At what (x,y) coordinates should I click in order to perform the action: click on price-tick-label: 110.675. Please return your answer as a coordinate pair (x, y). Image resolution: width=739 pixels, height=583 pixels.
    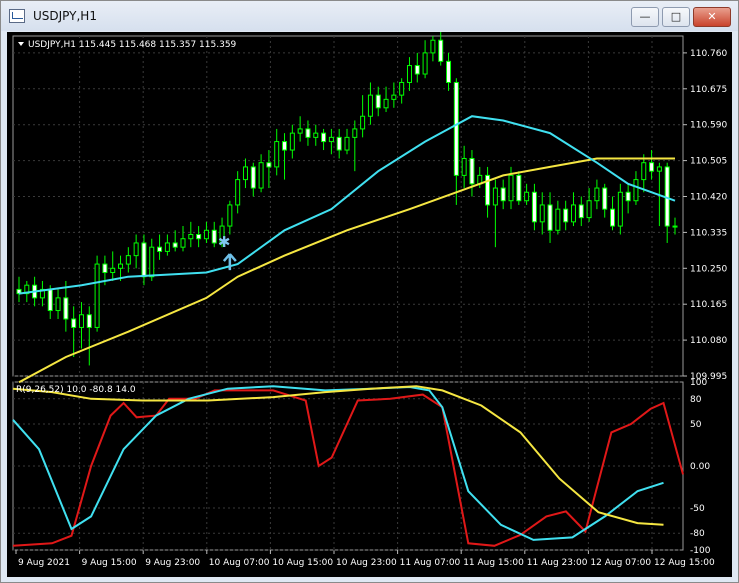
    Looking at the image, I should click on (708, 90).